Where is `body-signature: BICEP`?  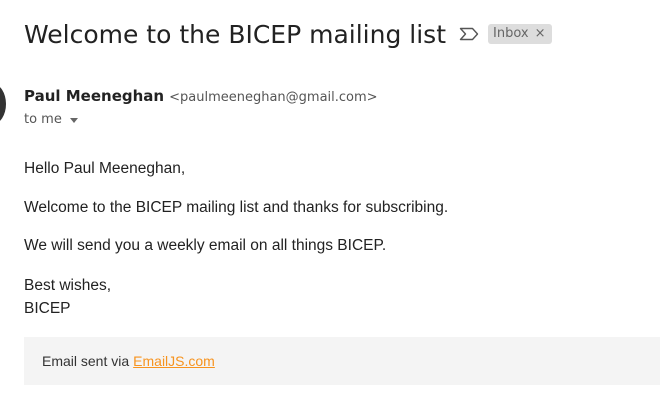 body-signature: BICEP is located at coordinates (47, 308).